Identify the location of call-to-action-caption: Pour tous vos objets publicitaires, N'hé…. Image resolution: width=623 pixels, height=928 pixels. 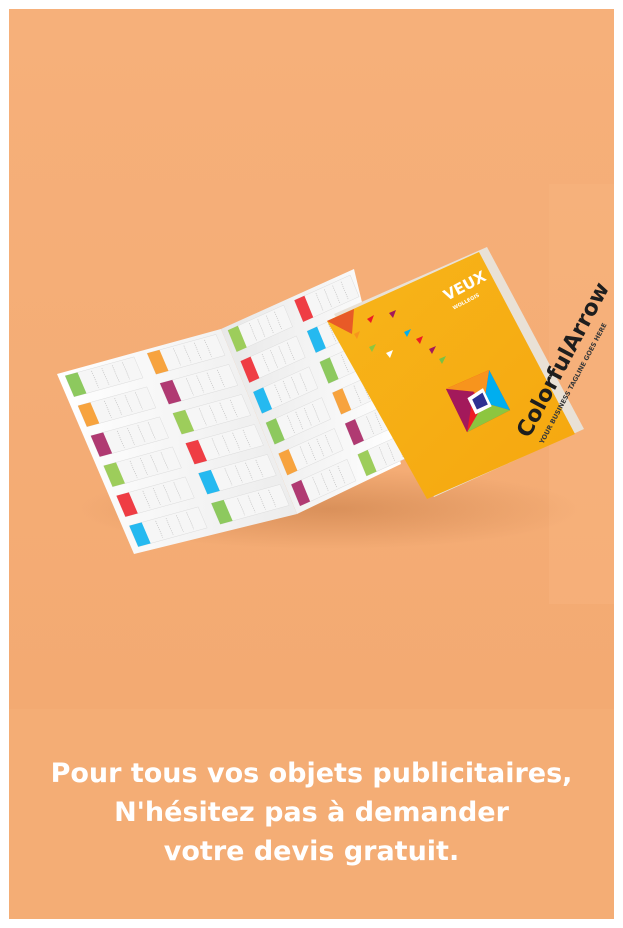
(311, 812).